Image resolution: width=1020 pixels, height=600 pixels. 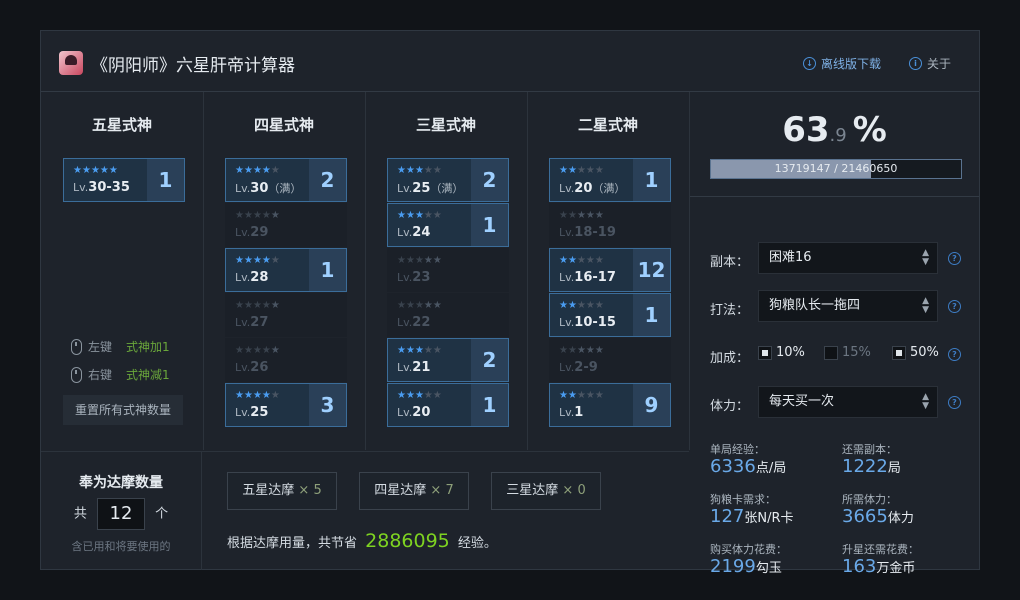 I want to click on bonus-option-10: 10%, so click(x=781, y=352).